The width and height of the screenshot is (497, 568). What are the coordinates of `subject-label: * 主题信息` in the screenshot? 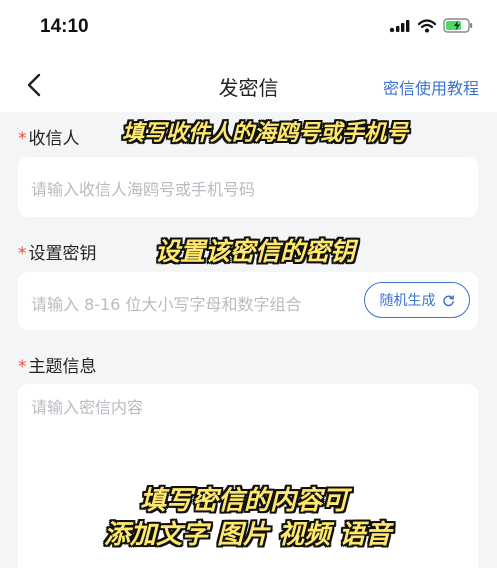 It's located at (57, 364).